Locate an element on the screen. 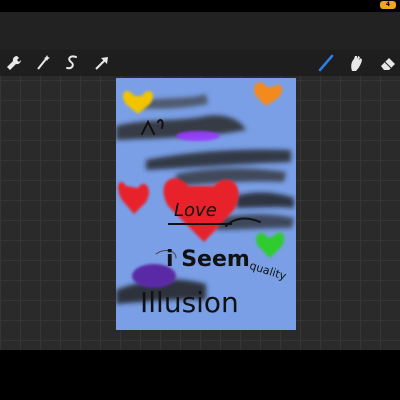 Image resolution: width=400 pixels, height=400 pixels. wrench-icon is located at coordinates (14, 63).